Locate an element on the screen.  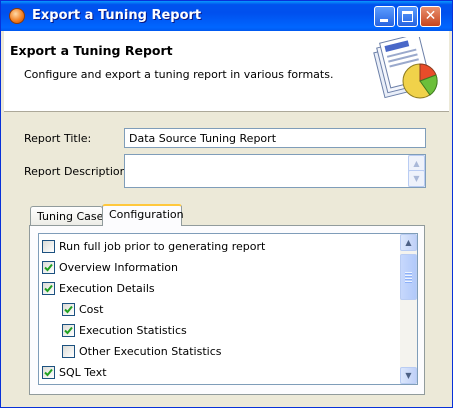
title-bar: Export a Tuning Report ✕ is located at coordinates (226, 16).